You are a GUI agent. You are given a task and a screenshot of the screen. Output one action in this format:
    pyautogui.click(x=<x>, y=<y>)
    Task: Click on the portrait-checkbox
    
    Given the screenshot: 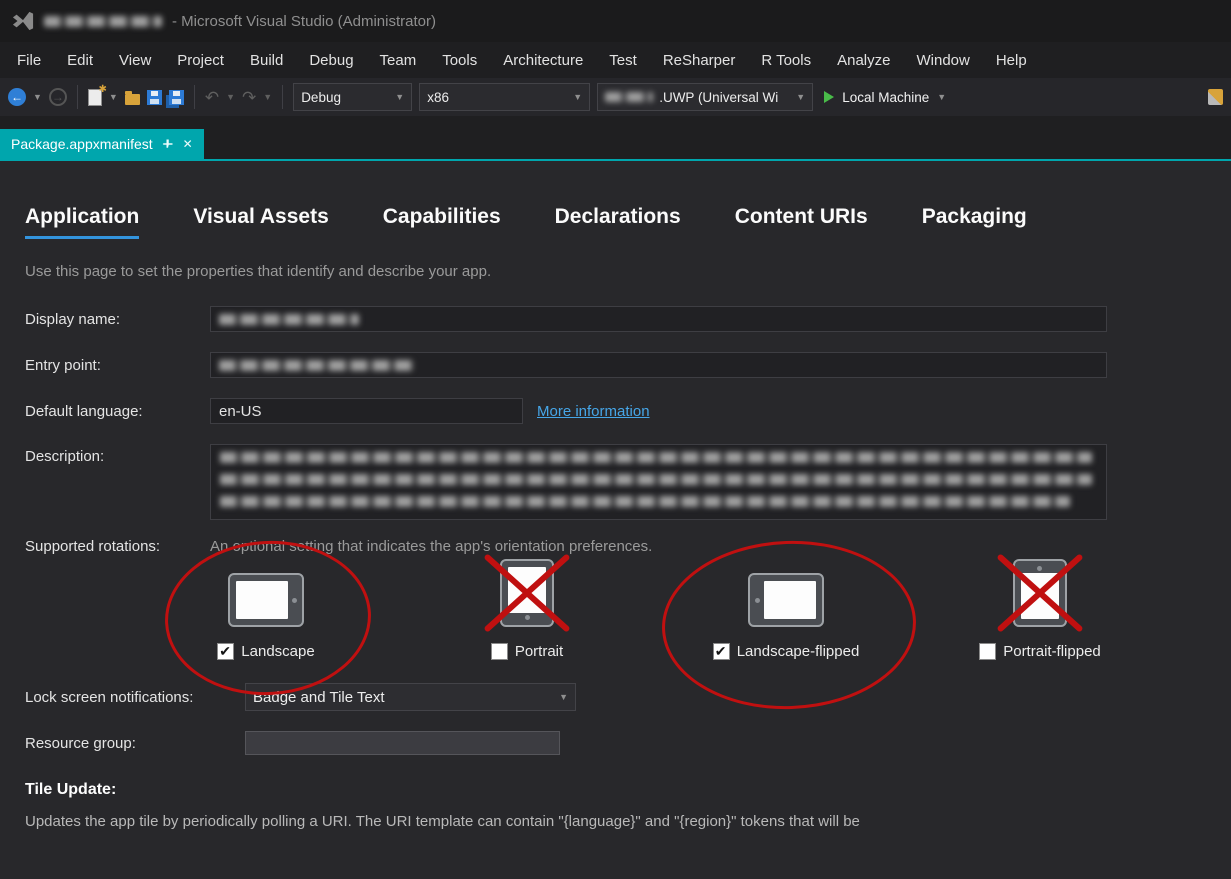 What is the action you would take?
    pyautogui.click(x=499, y=651)
    